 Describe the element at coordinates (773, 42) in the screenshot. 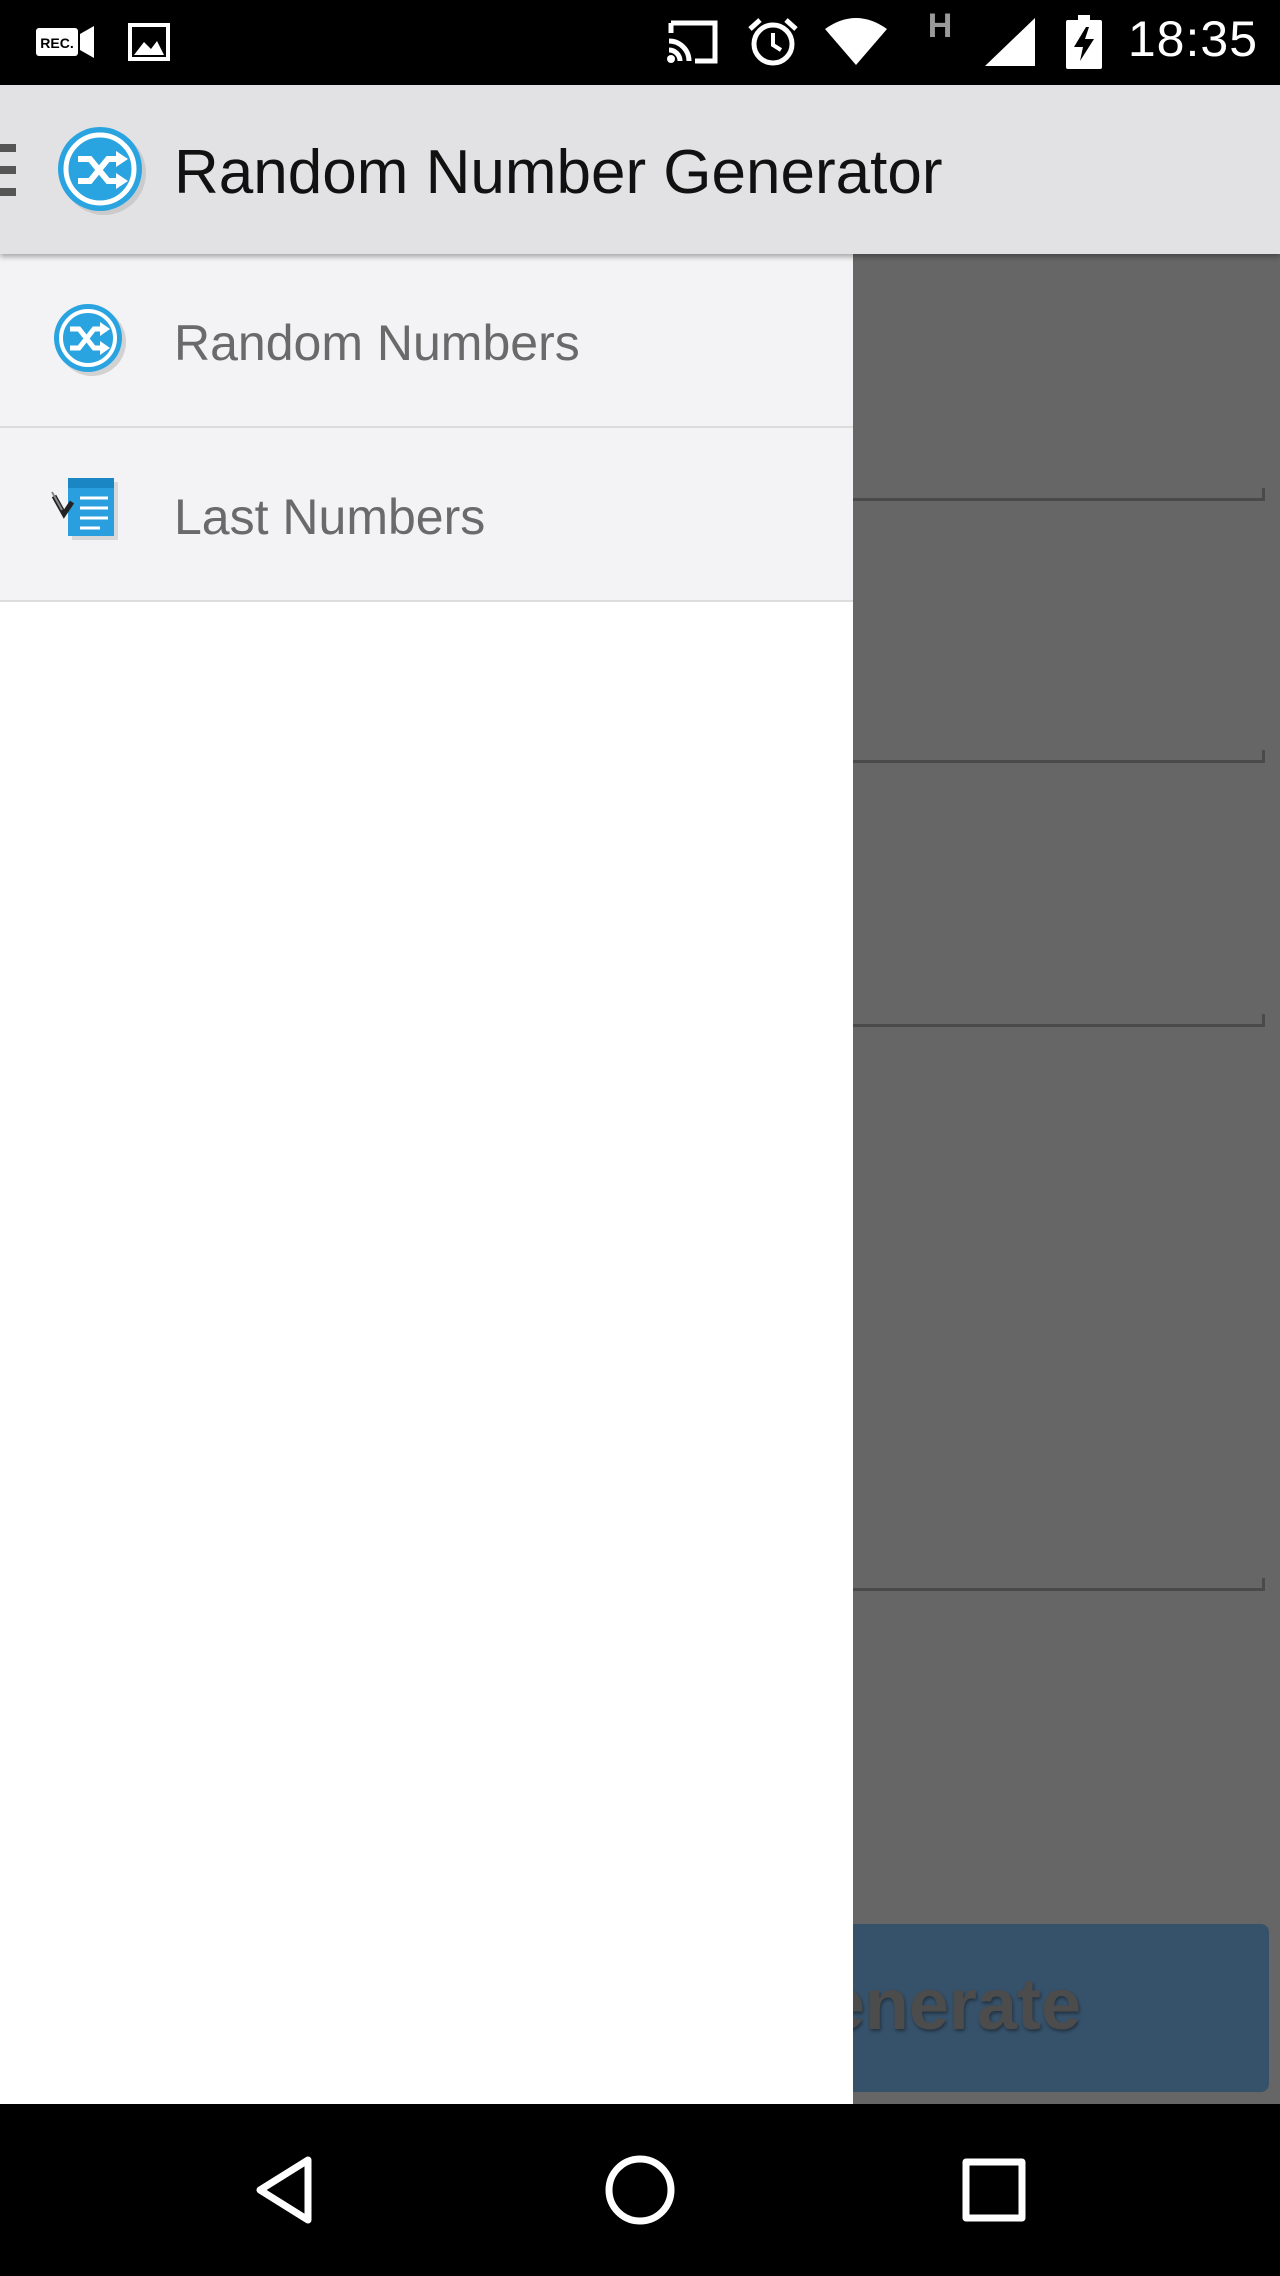

I see `alarm-icon` at that location.